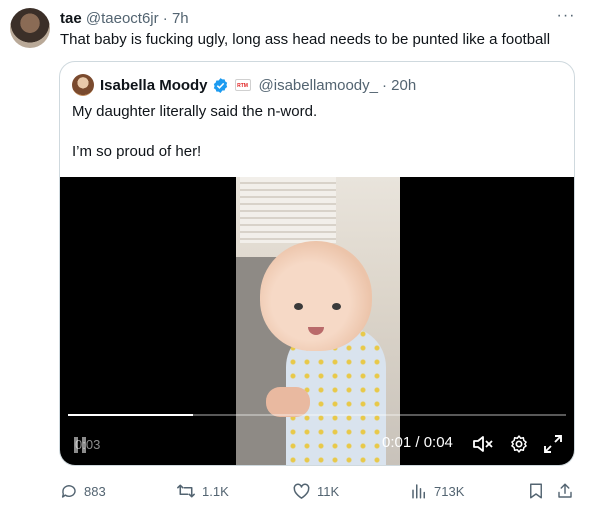 The width and height of the screenshot is (595, 517). Describe the element at coordinates (71, 18) in the screenshot. I see `author-name: tae` at that location.